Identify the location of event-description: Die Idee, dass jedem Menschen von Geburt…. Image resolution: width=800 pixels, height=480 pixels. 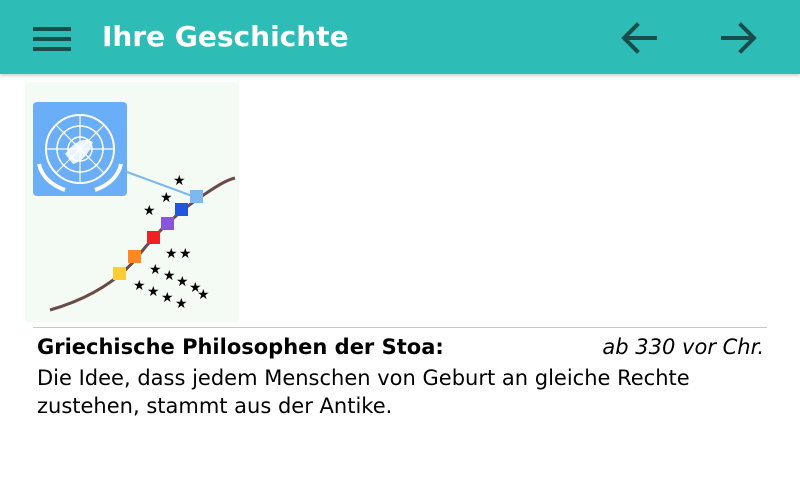
(363, 392).